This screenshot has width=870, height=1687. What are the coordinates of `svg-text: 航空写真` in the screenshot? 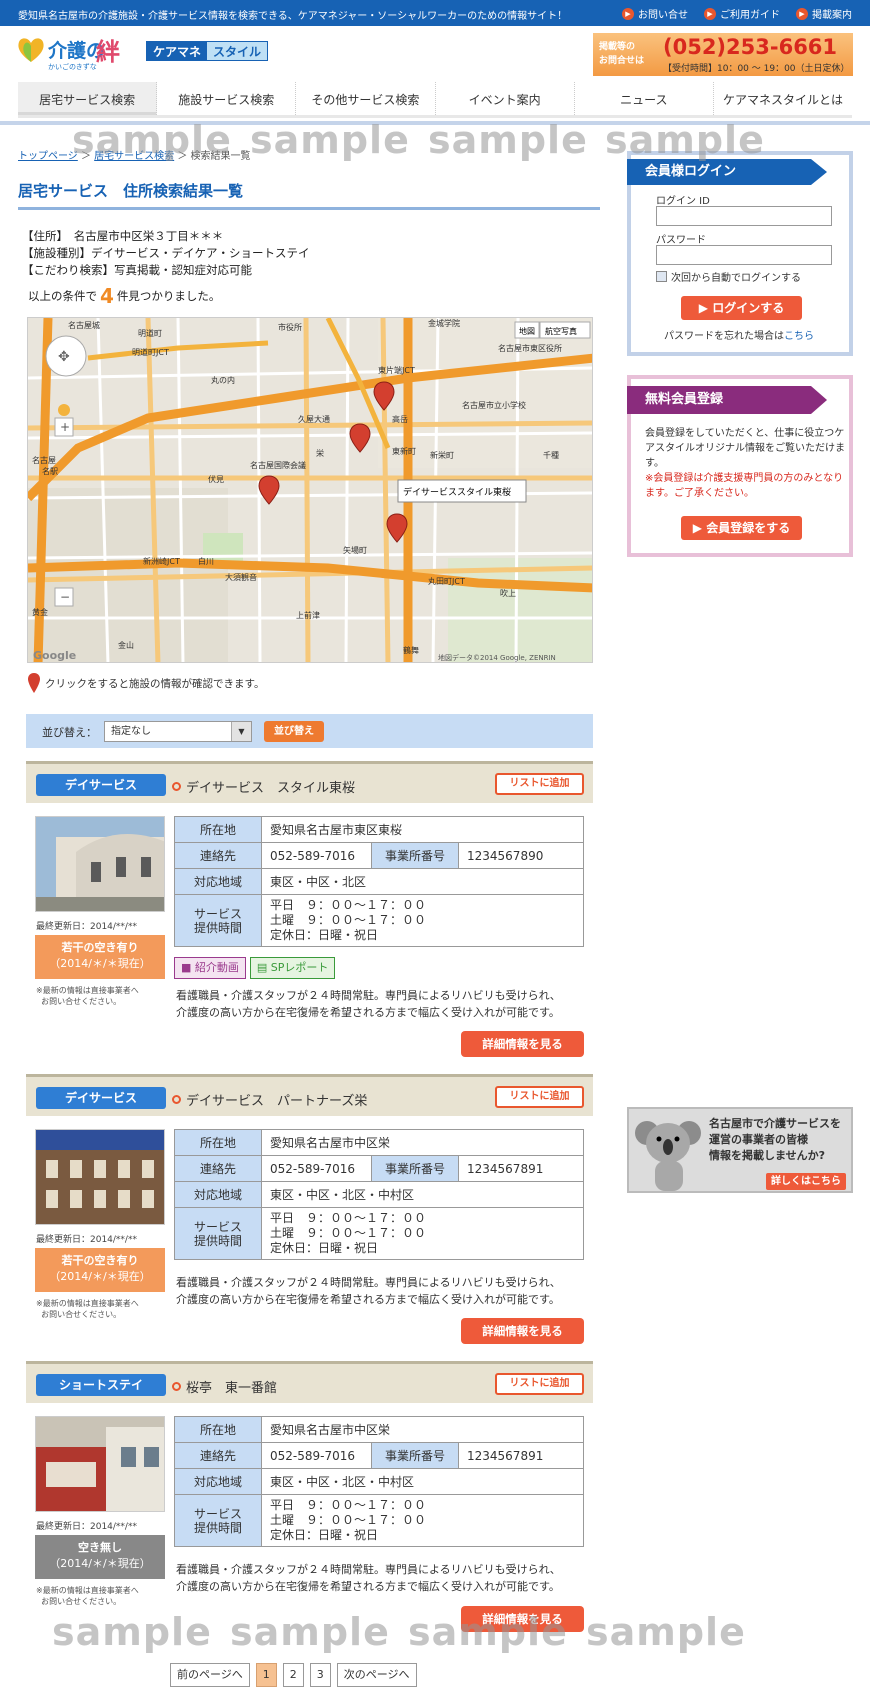 It's located at (561, 331).